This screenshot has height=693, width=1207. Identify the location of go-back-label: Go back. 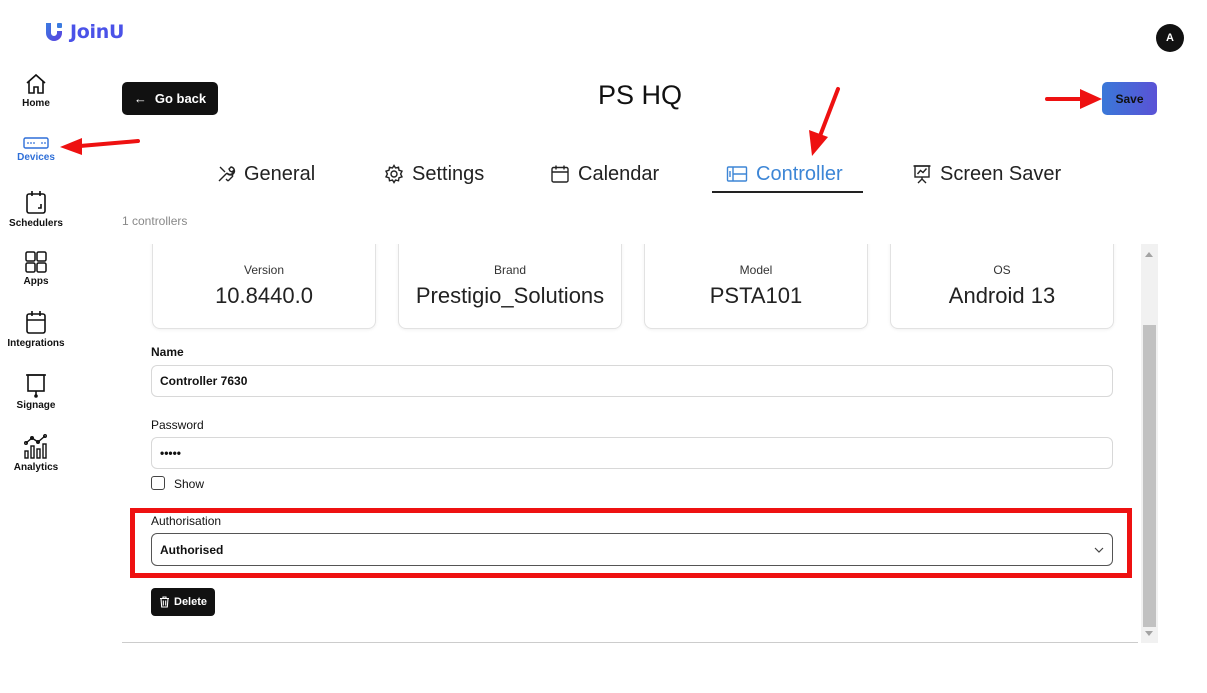
(180, 98).